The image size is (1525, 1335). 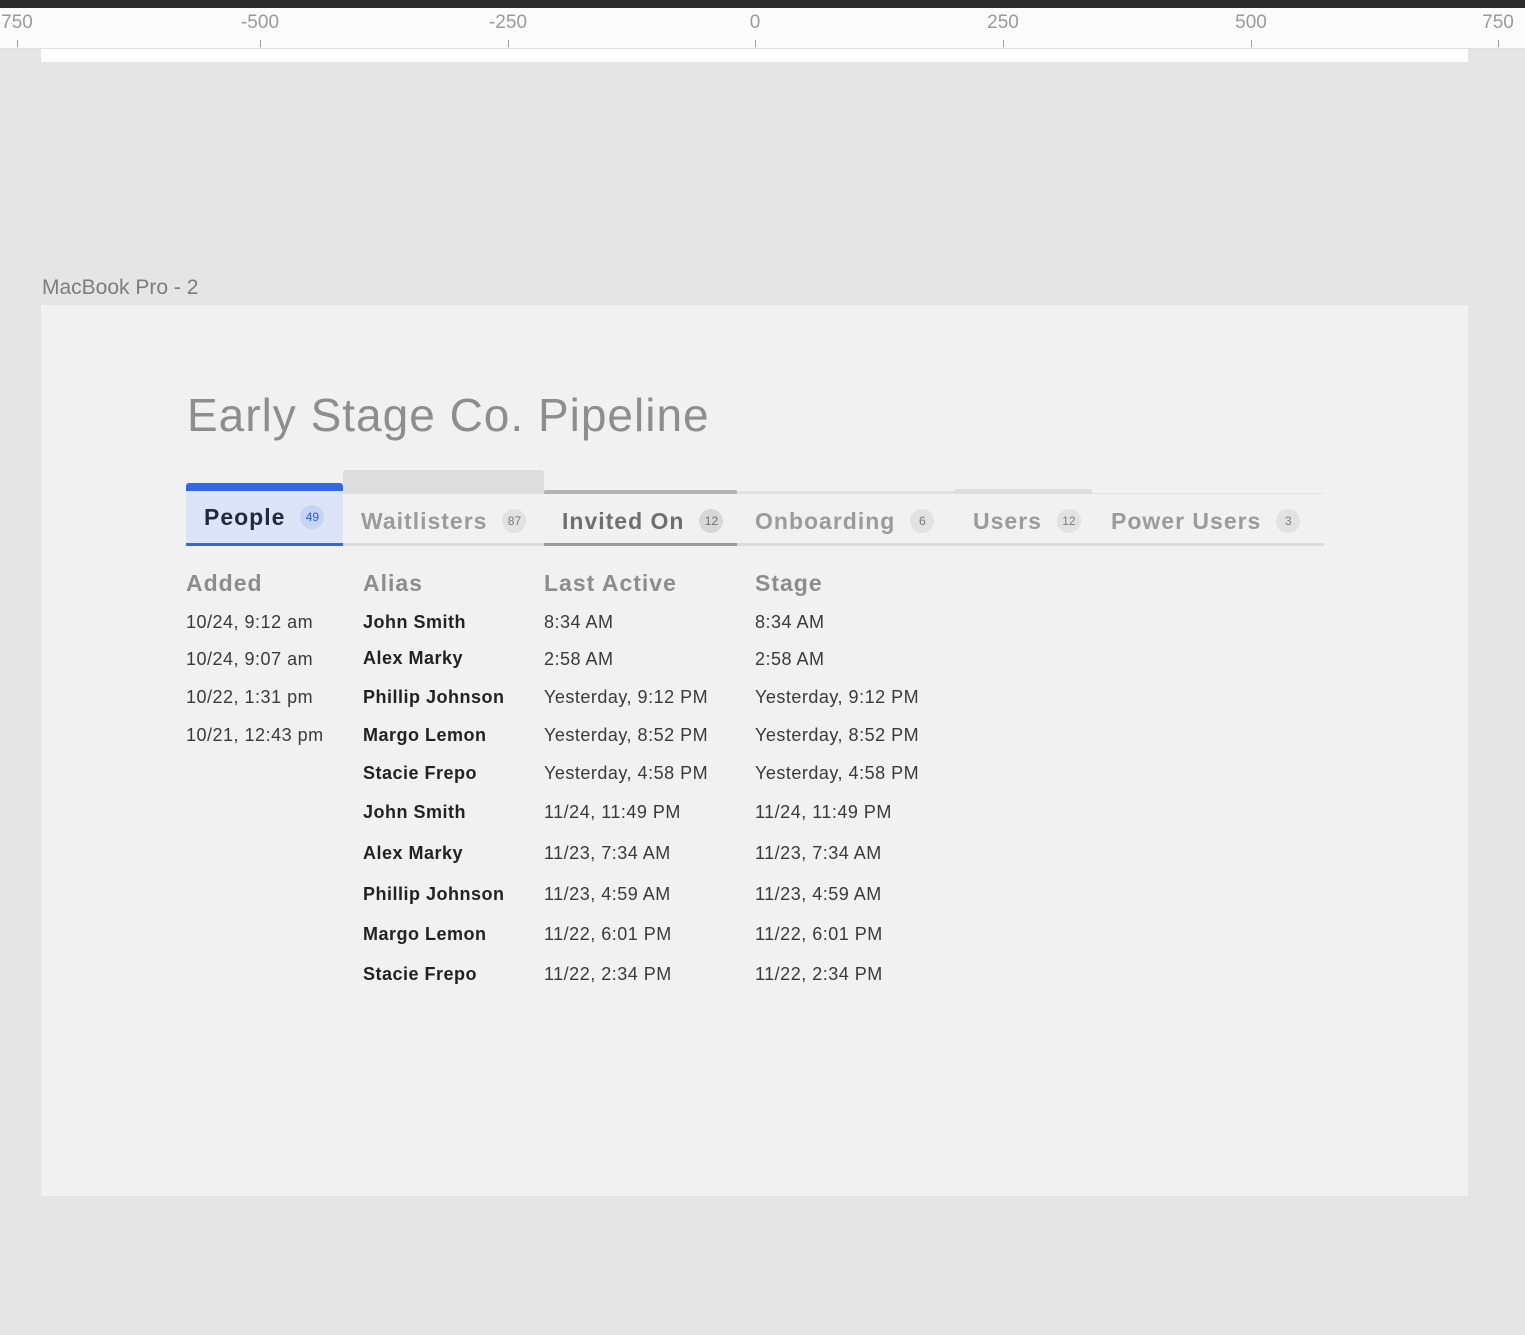 What do you see at coordinates (608, 934) in the screenshot?
I see `cell-last-active: 11/22, 6:01 PM` at bounding box center [608, 934].